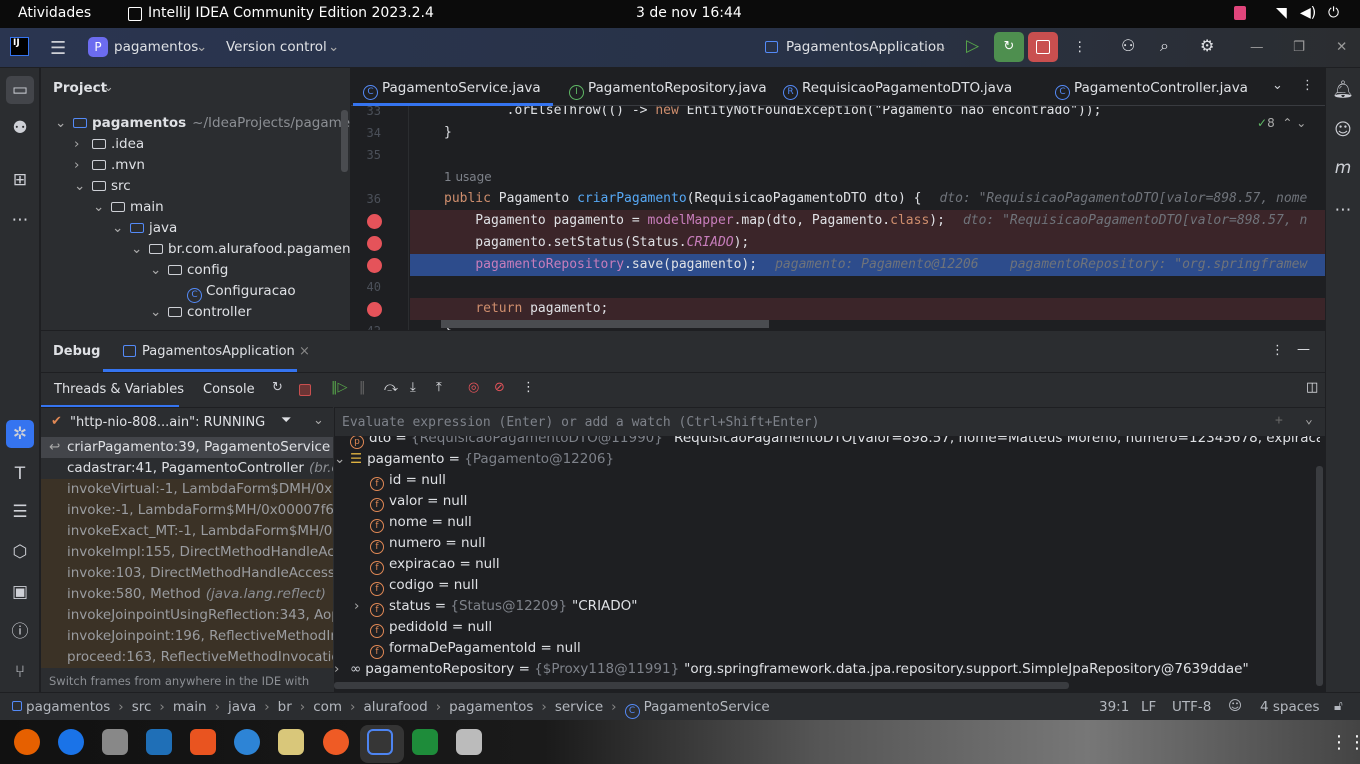 The width and height of the screenshot is (1360, 764). Describe the element at coordinates (344, 141) in the screenshot. I see `vertical-scrollbar` at that location.